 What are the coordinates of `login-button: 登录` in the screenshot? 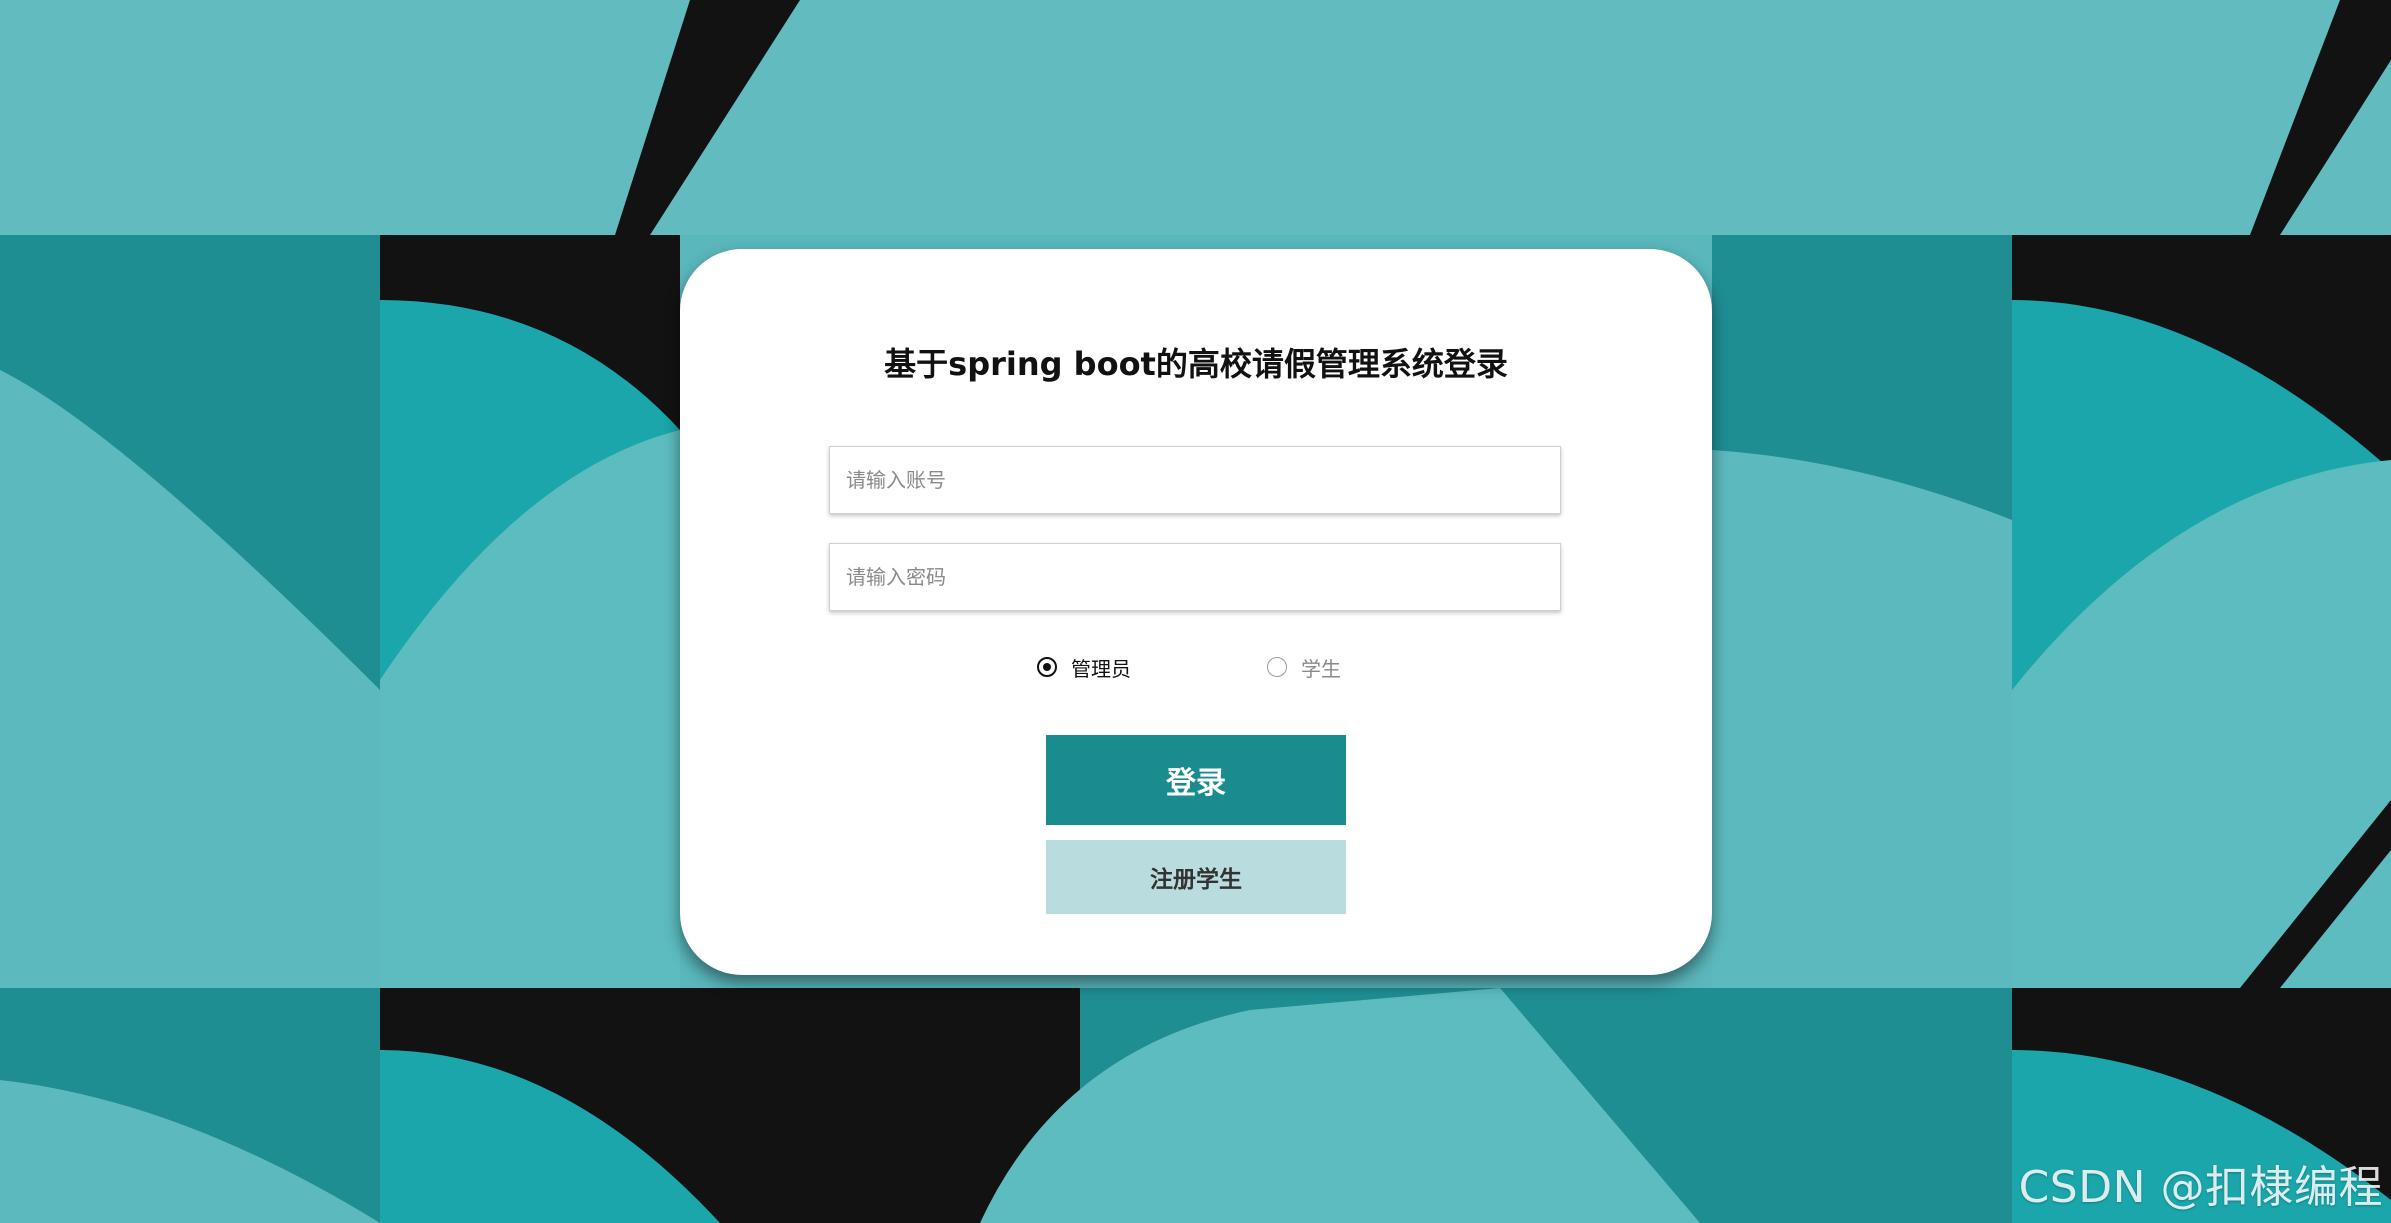 It's located at (1196, 780).